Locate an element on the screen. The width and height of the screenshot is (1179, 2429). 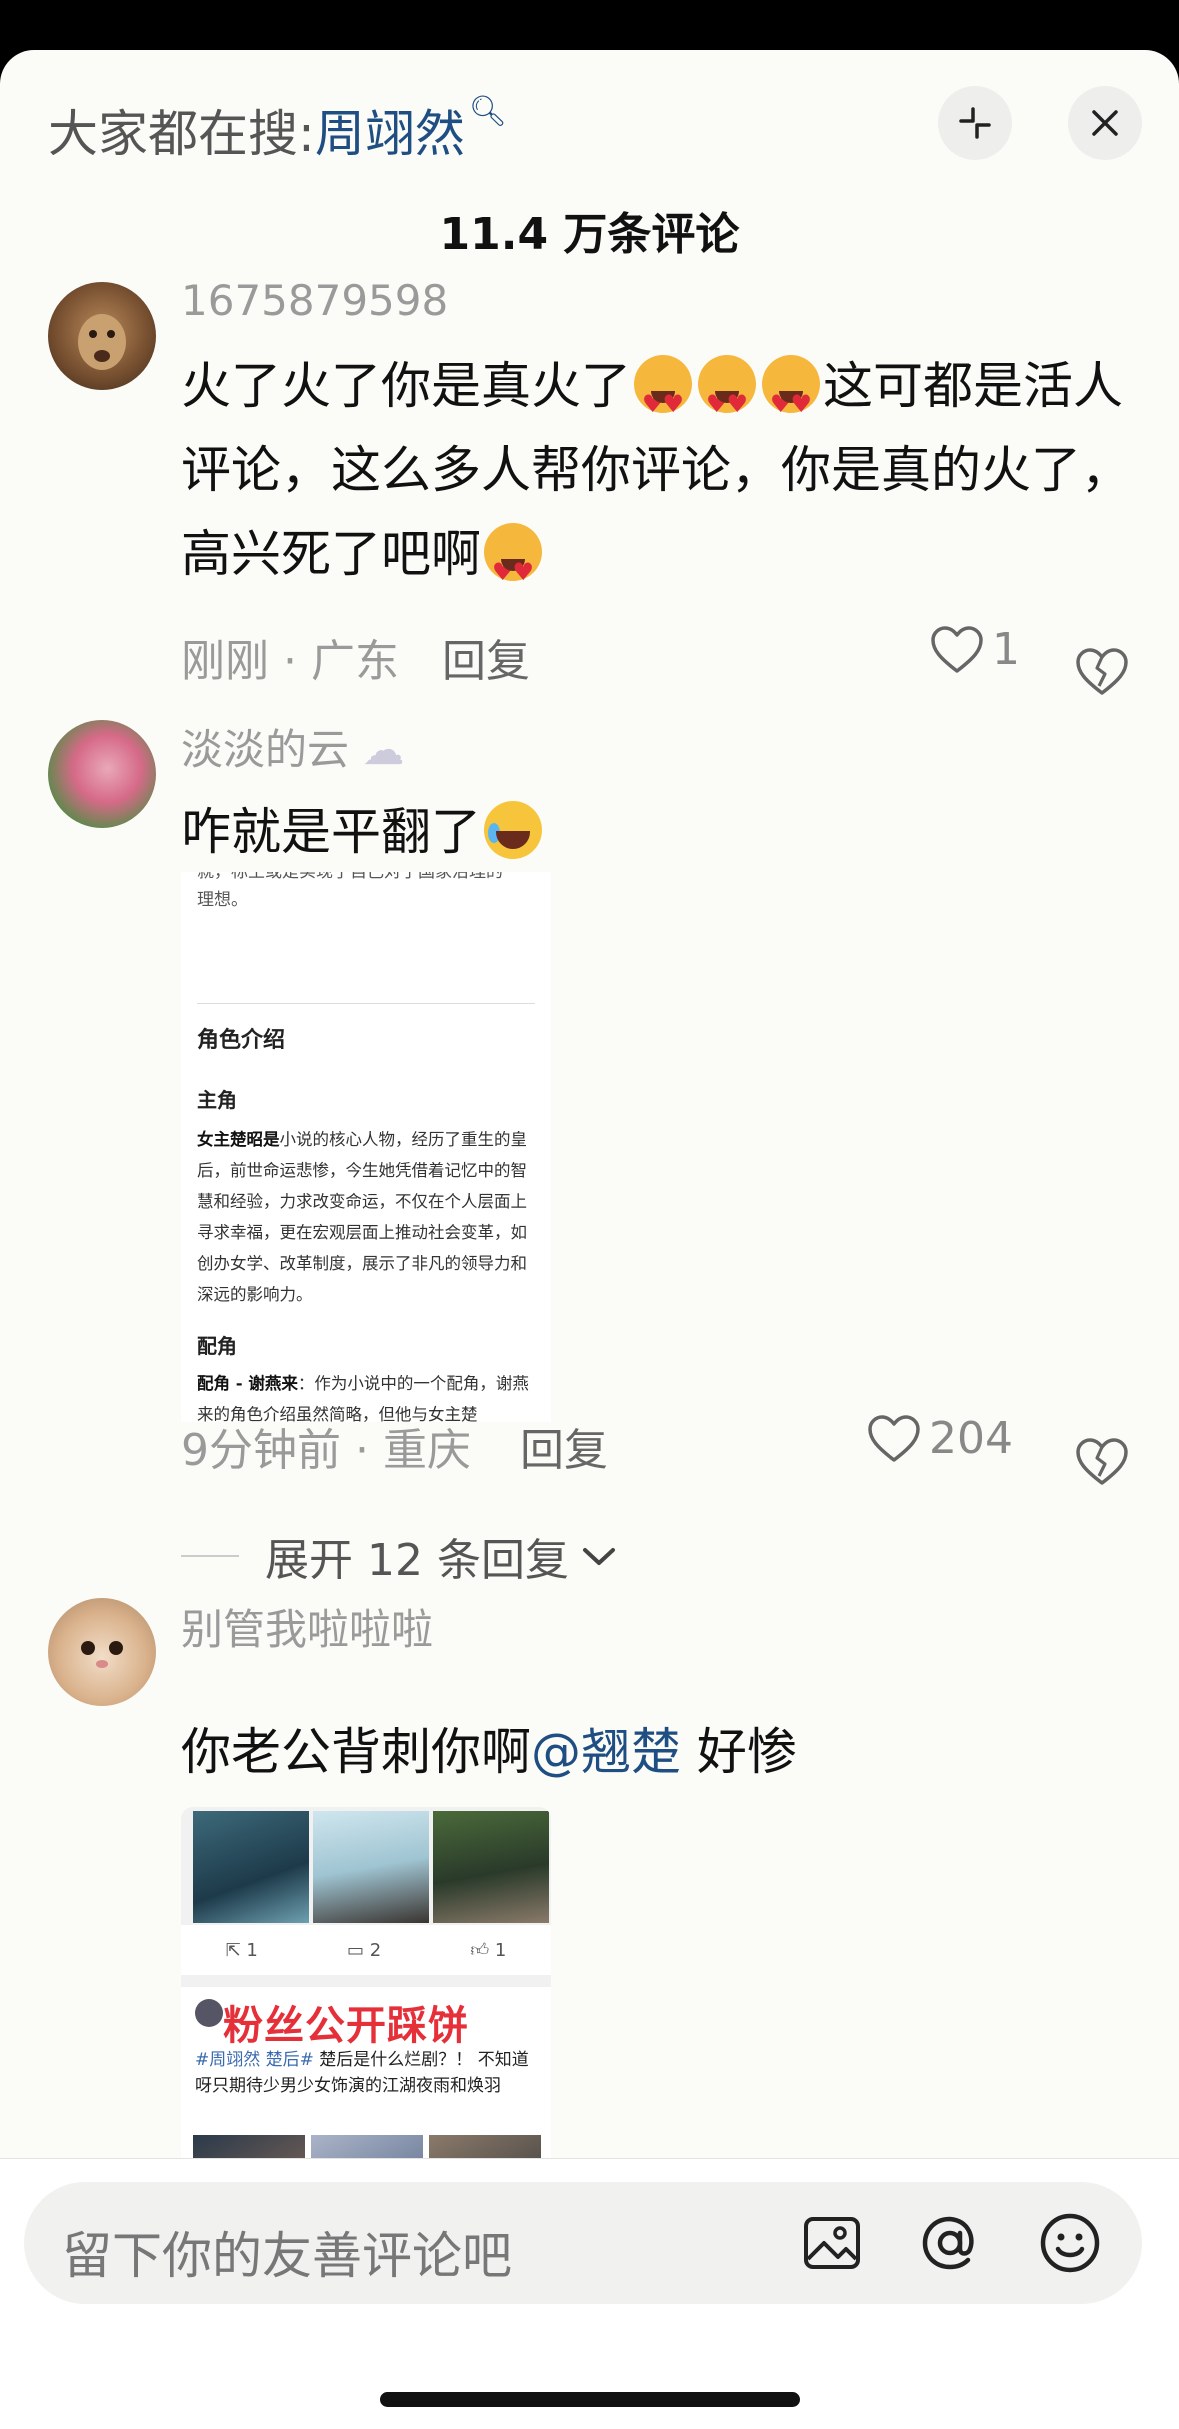
username-text: 淡淡的云 is located at coordinates (265, 749).